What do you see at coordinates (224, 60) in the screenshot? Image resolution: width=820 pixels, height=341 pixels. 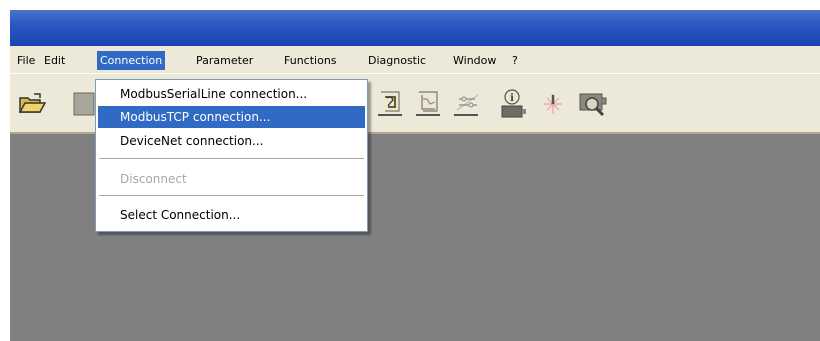 I see `menu-parameter: Parameter` at bounding box center [224, 60].